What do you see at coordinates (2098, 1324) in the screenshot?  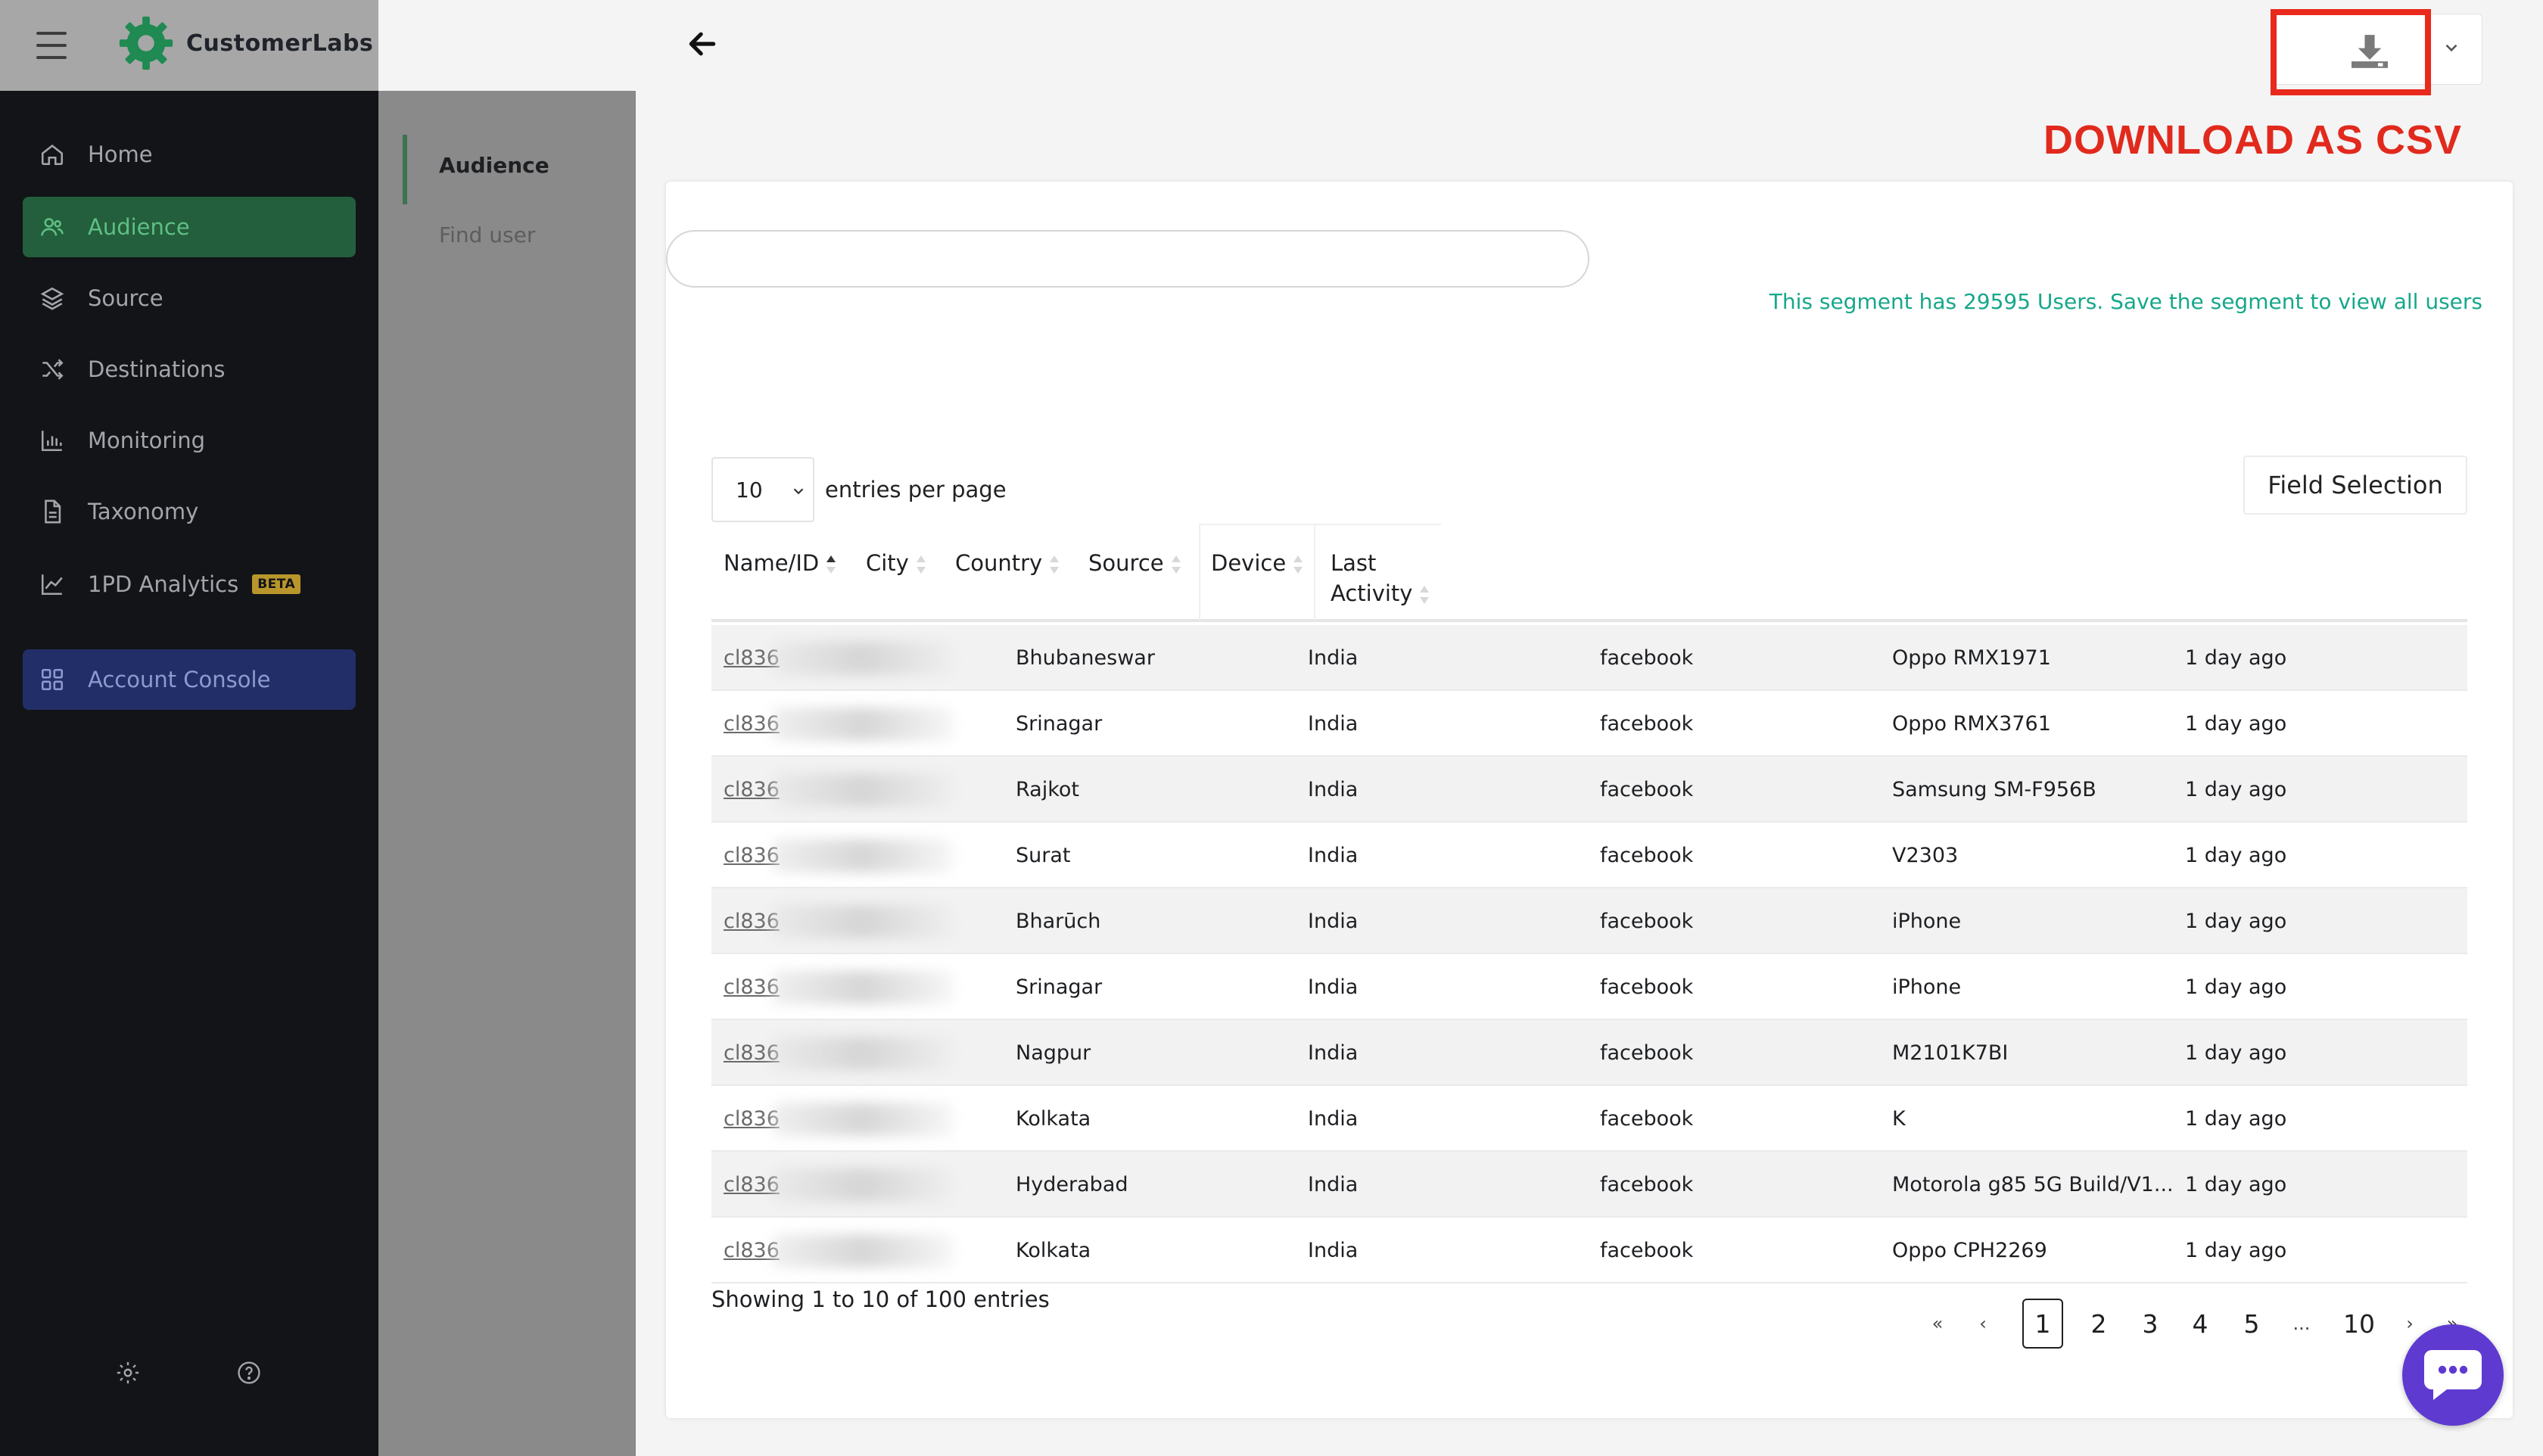 I see `page-button-2: 2` at bounding box center [2098, 1324].